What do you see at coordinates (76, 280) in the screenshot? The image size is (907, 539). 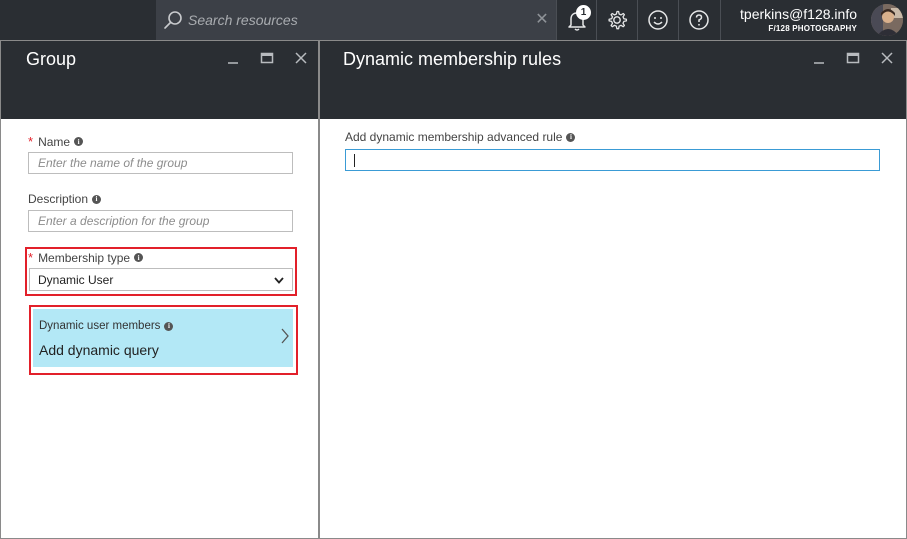 I see `membership-type-value: Dynamic User` at bounding box center [76, 280].